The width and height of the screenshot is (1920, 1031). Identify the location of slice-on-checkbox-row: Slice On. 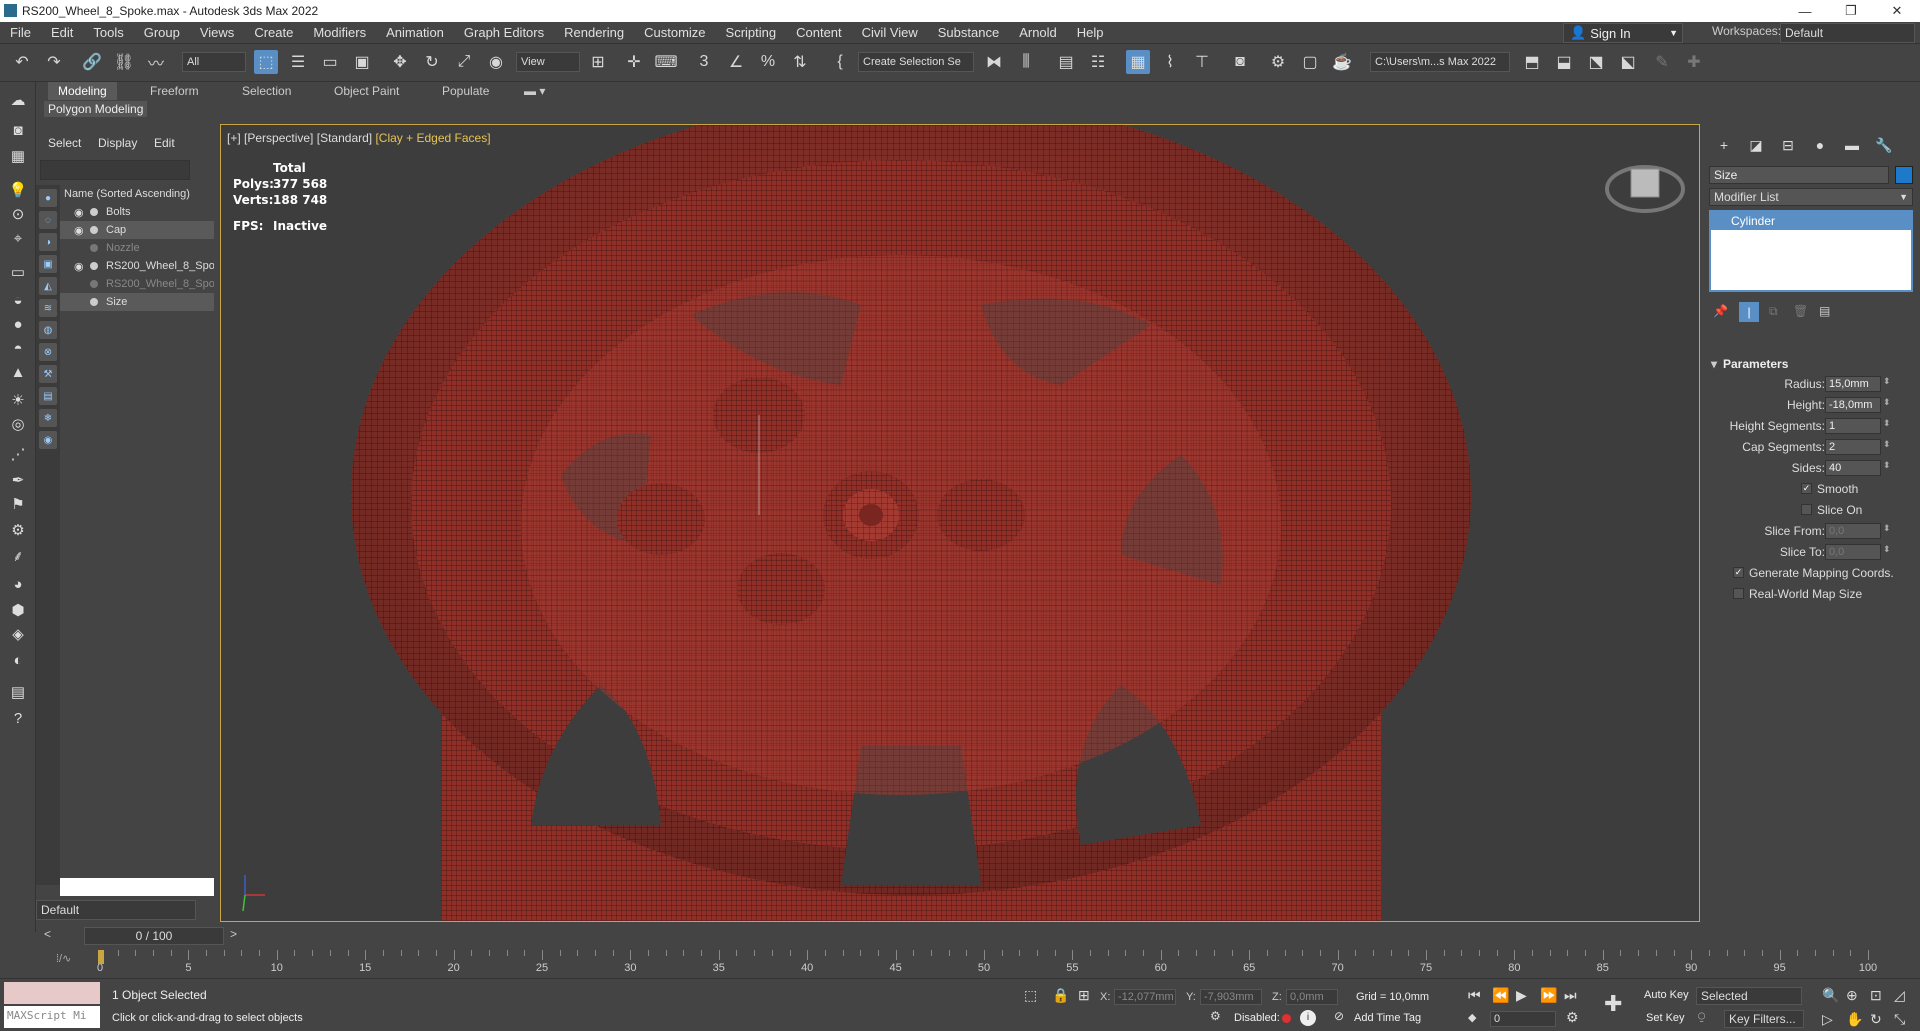
(1811, 510).